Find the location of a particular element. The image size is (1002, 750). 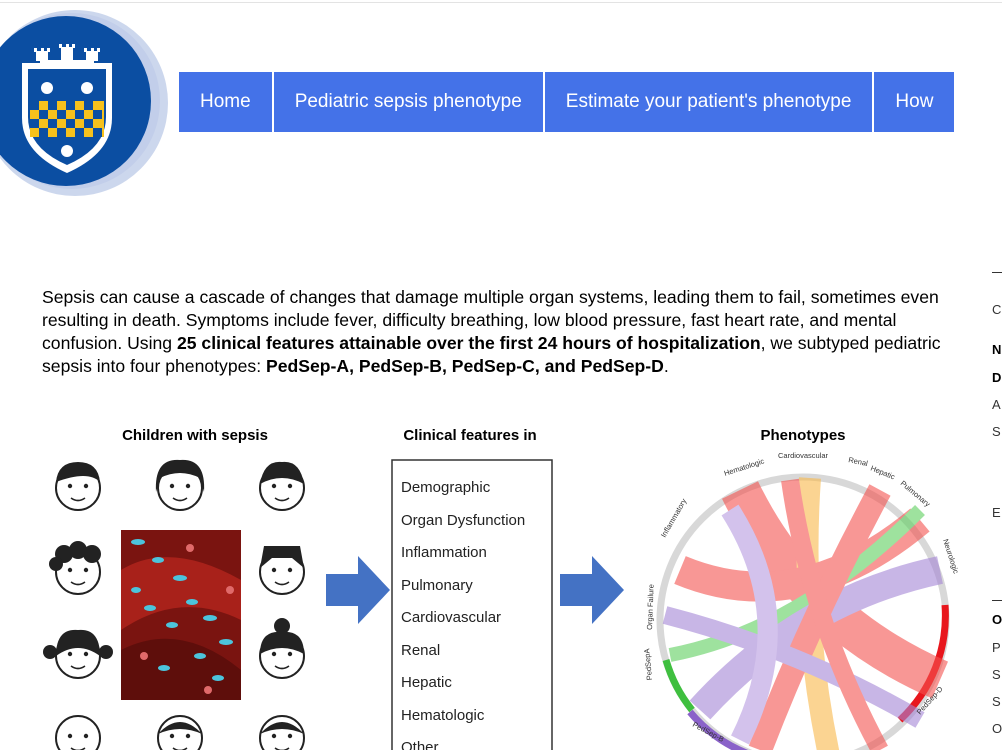

chord-label: PedSepA is located at coordinates (648, 664).